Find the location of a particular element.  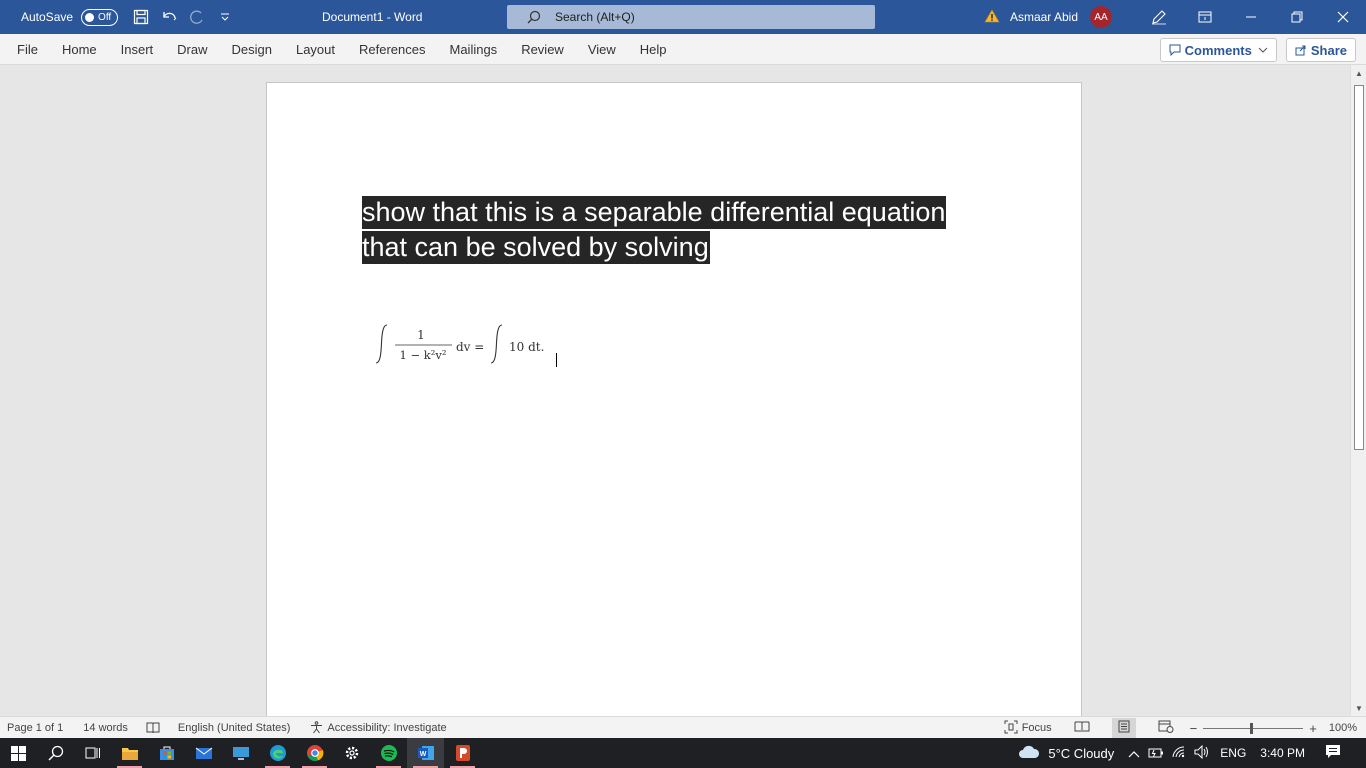

selected-text-line-2: that can be solved by solving is located at coordinates (536, 247).